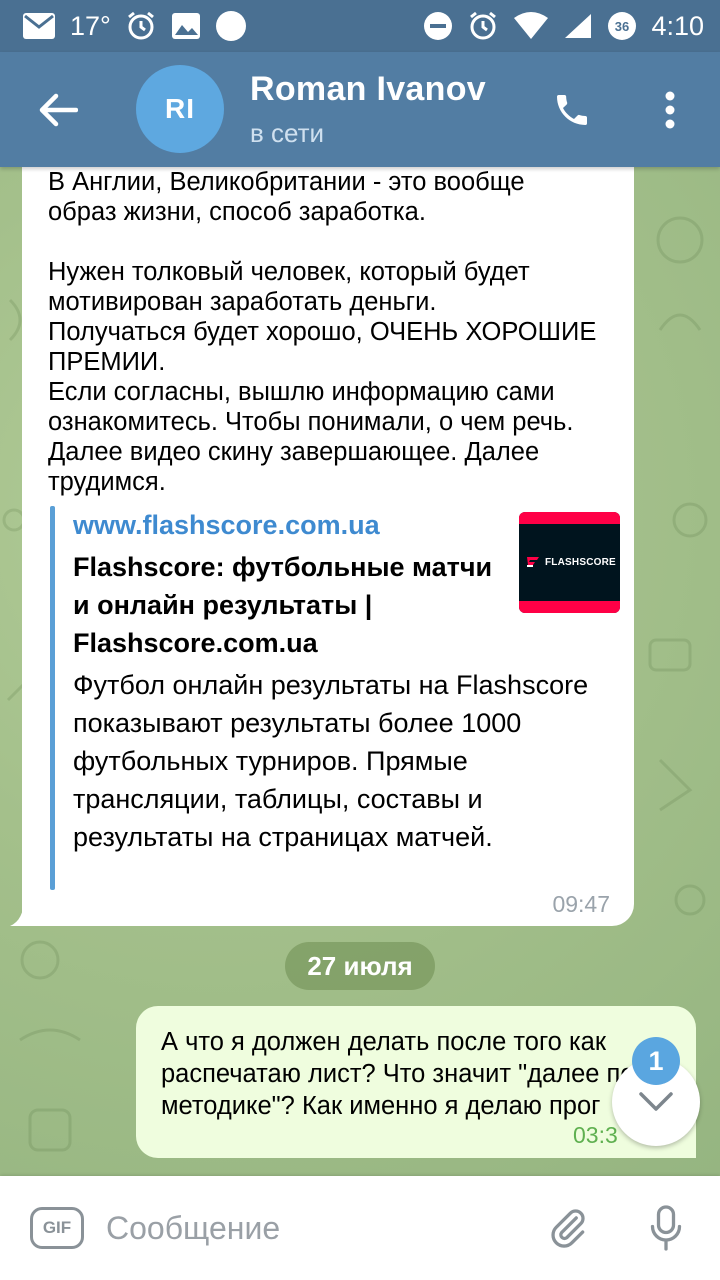  I want to click on flashscore-mark-icon, so click(533, 562).